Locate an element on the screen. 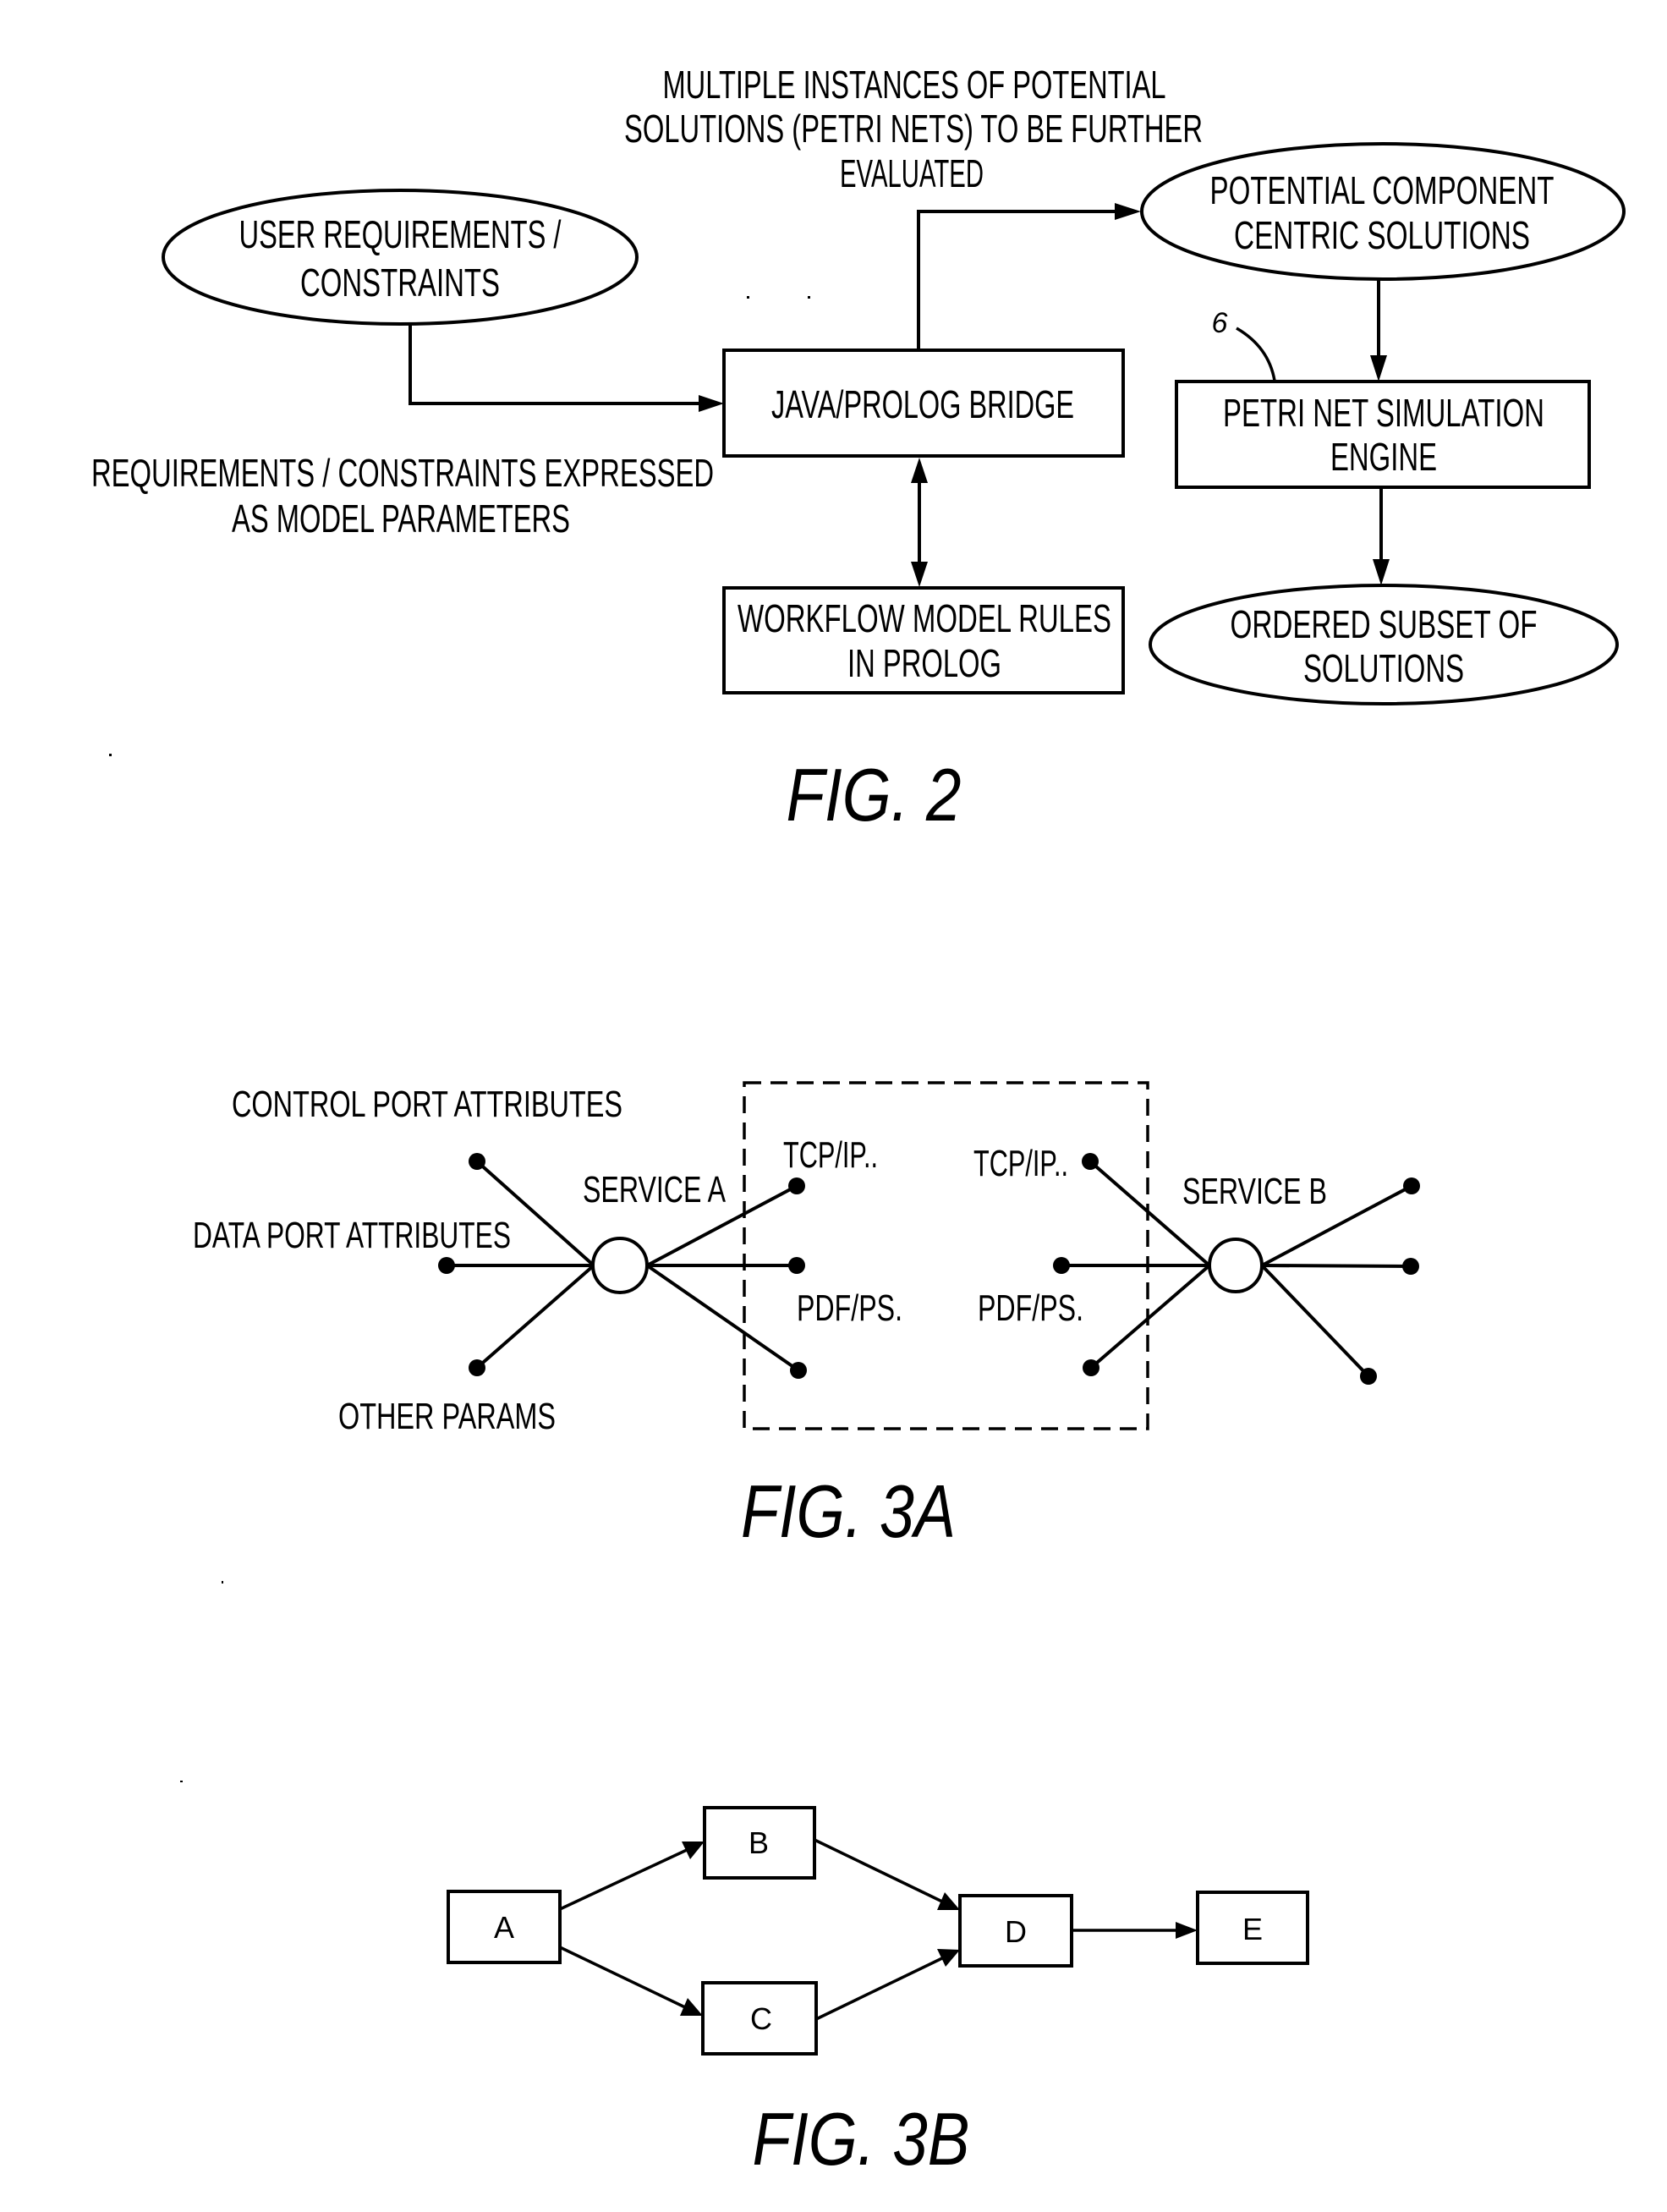  node-label-line: CONSTRAINTS is located at coordinates (400, 283).